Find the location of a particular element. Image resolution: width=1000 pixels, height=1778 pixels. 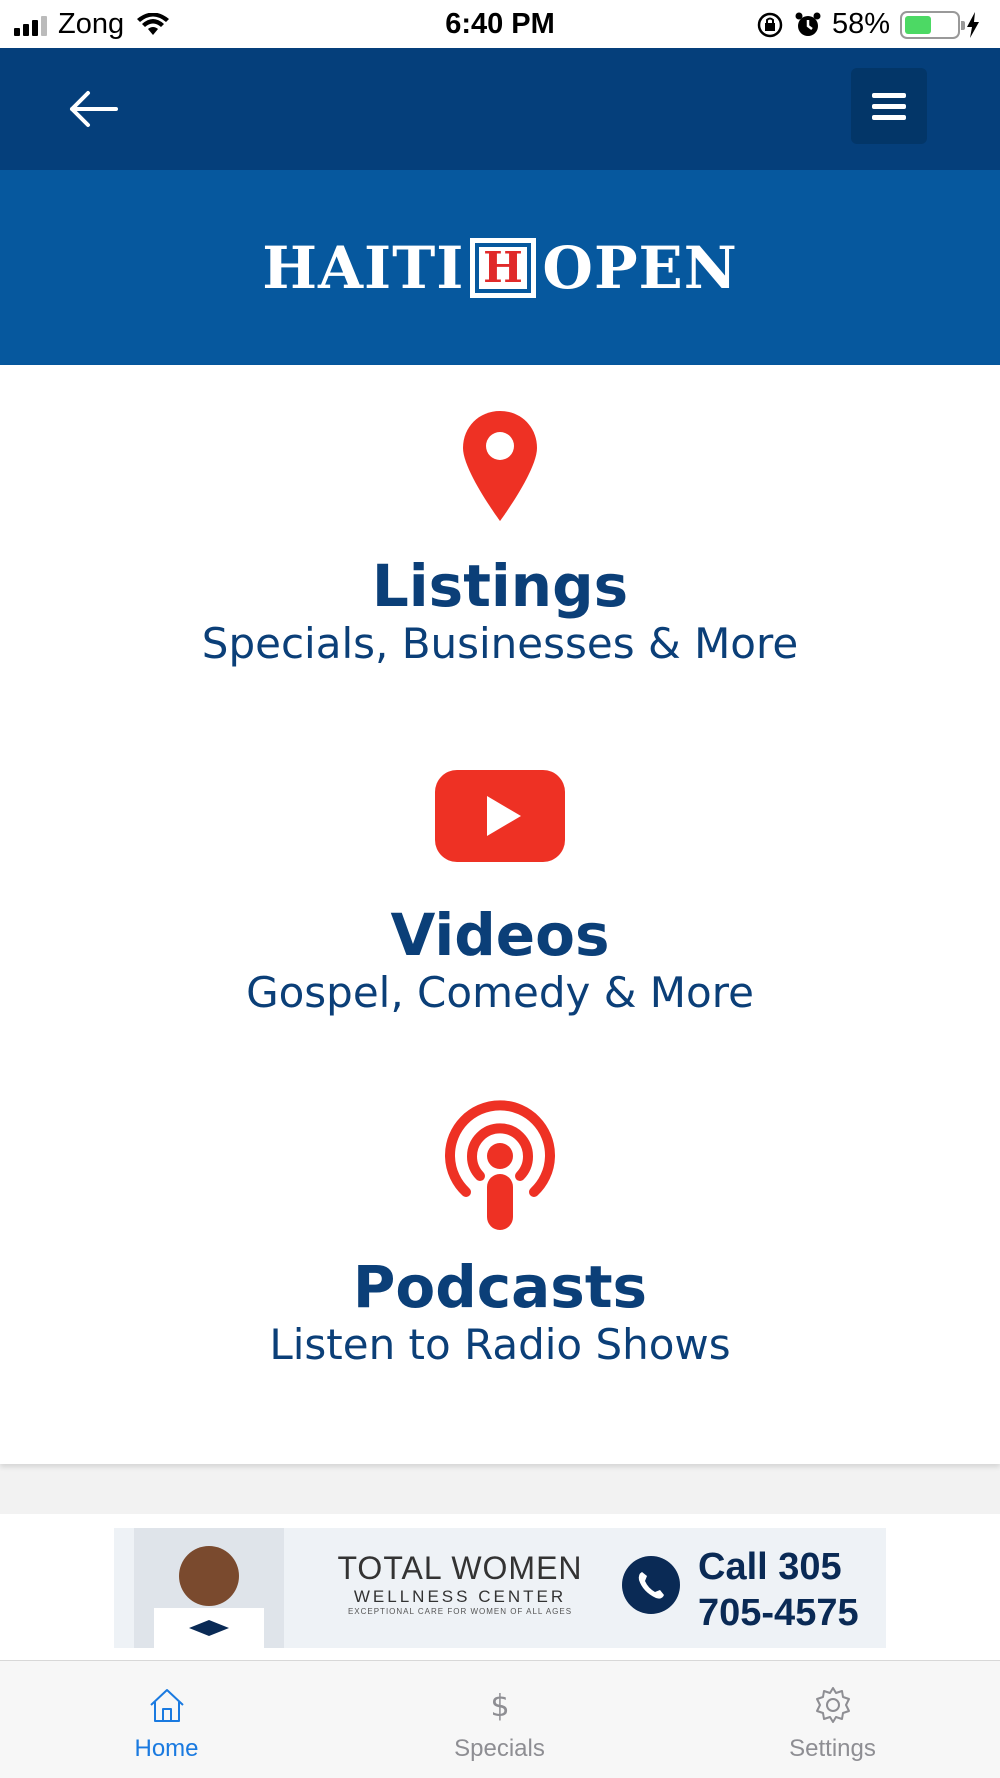

status-right: 58% is located at coordinates (873, 24).